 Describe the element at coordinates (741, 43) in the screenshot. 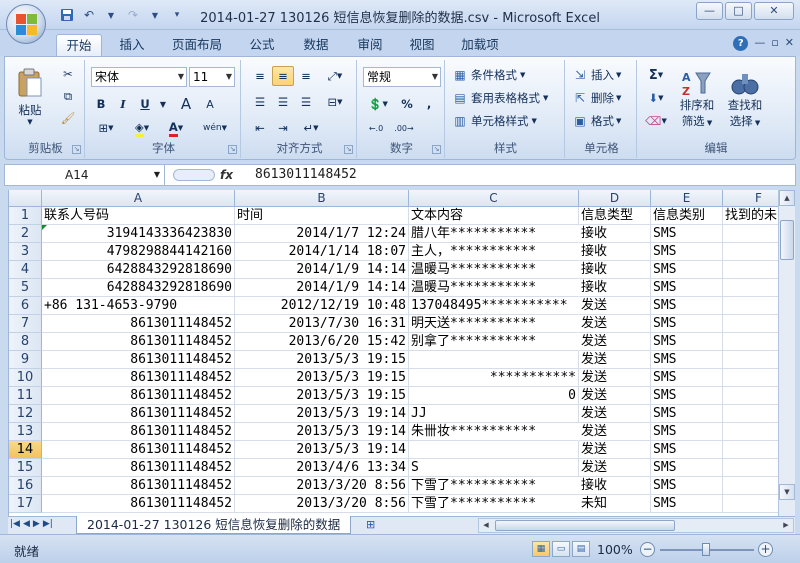

I see `help-icon: ?` at that location.